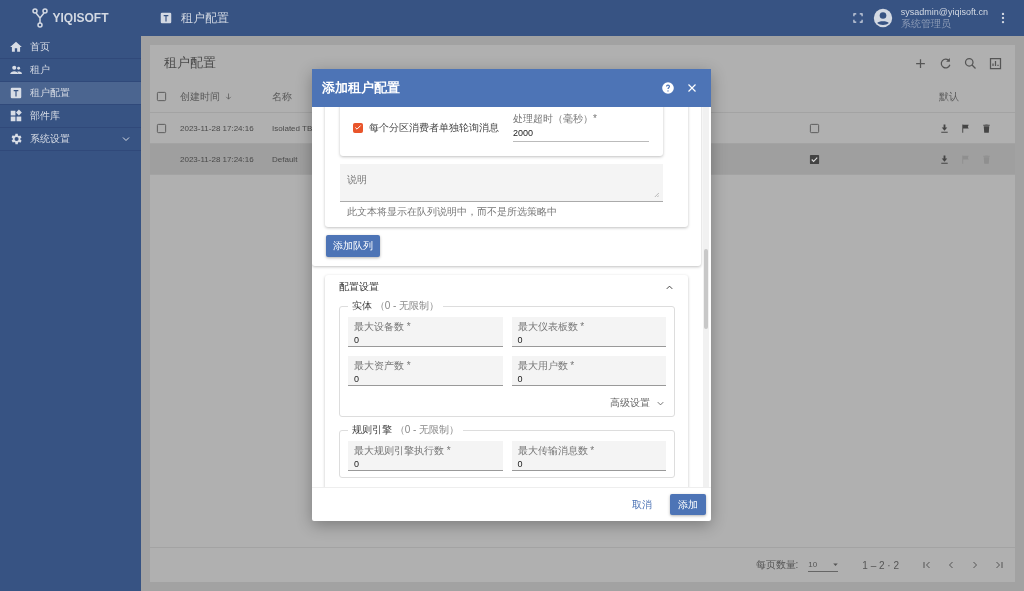 Image resolution: width=1024 pixels, height=591 pixels. Describe the element at coordinates (642, 504) in the screenshot. I see `cancel-button: 取消` at that location.